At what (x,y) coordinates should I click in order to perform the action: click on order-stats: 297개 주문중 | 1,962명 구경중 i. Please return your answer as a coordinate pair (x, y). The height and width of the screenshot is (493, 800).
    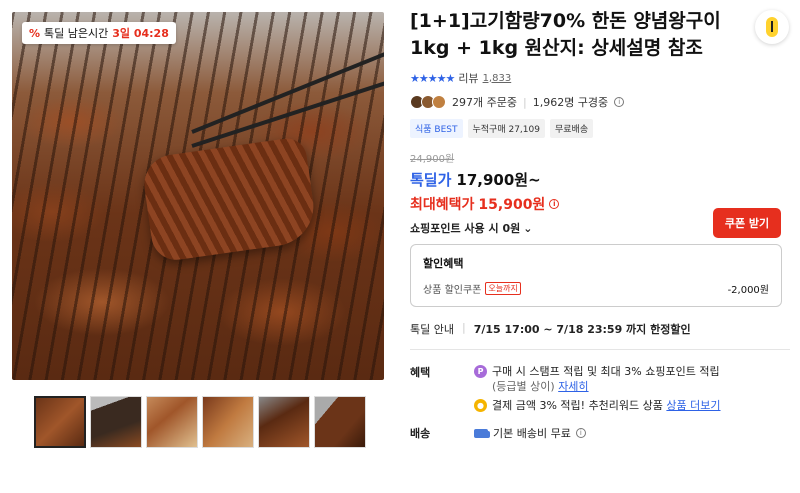
    Looking at the image, I should click on (600, 102).